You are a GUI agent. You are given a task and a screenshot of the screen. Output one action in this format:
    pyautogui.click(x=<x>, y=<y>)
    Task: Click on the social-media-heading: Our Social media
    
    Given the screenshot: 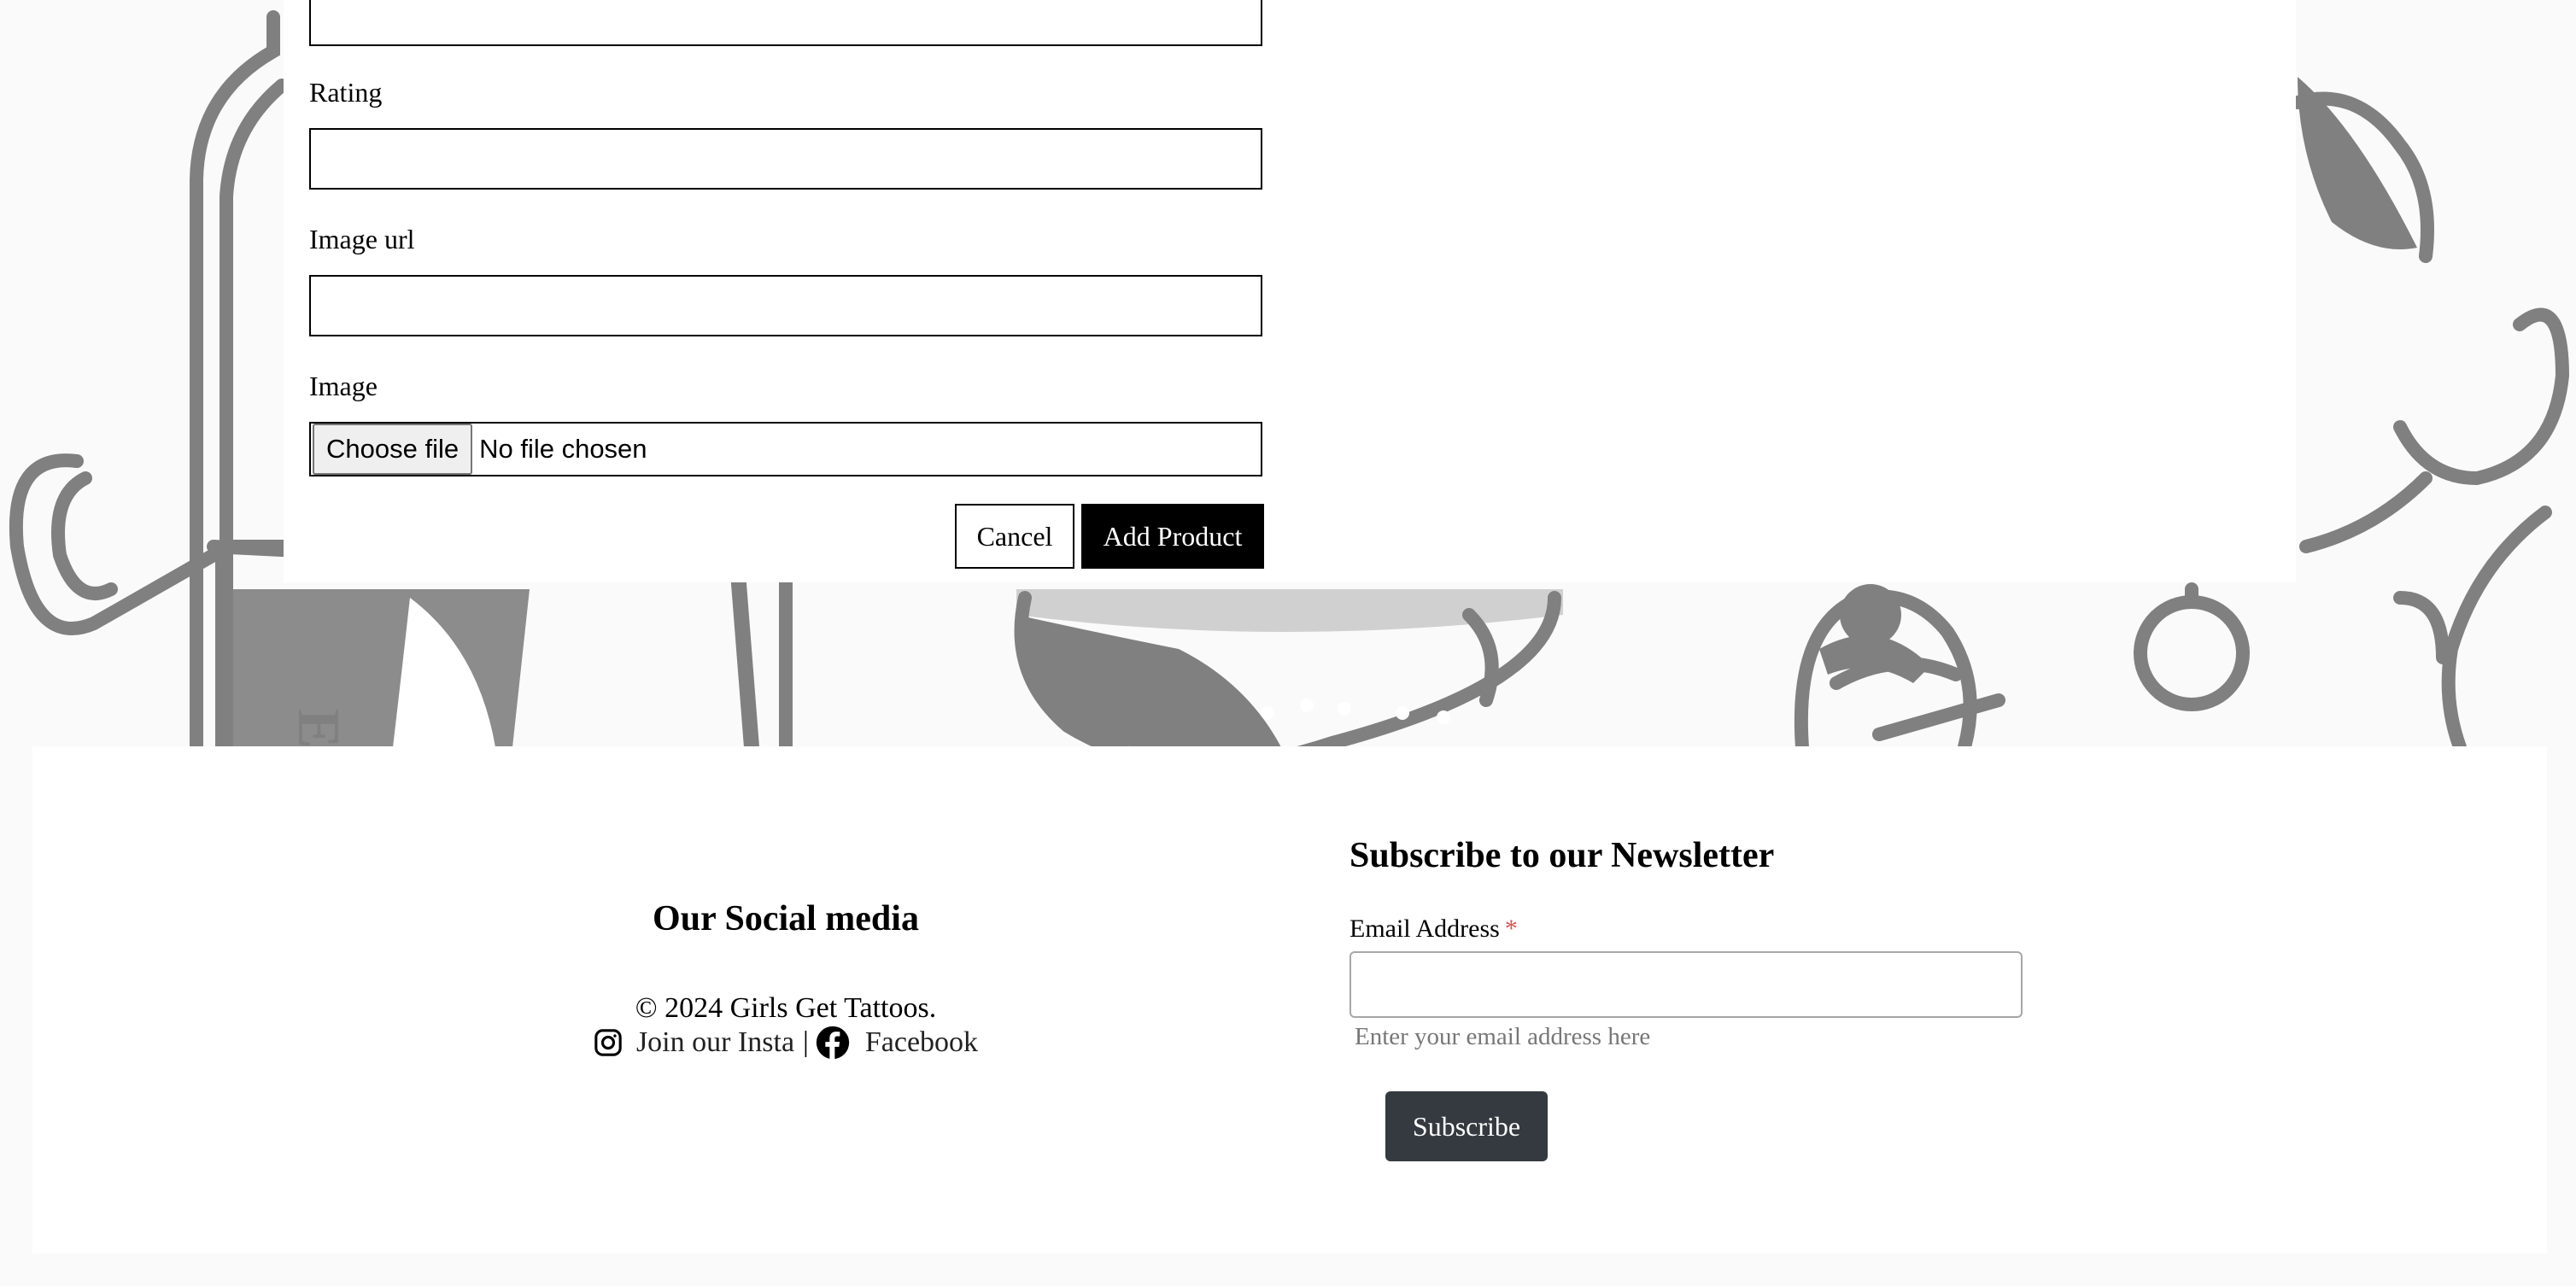 What is the action you would take?
    pyautogui.click(x=786, y=919)
    